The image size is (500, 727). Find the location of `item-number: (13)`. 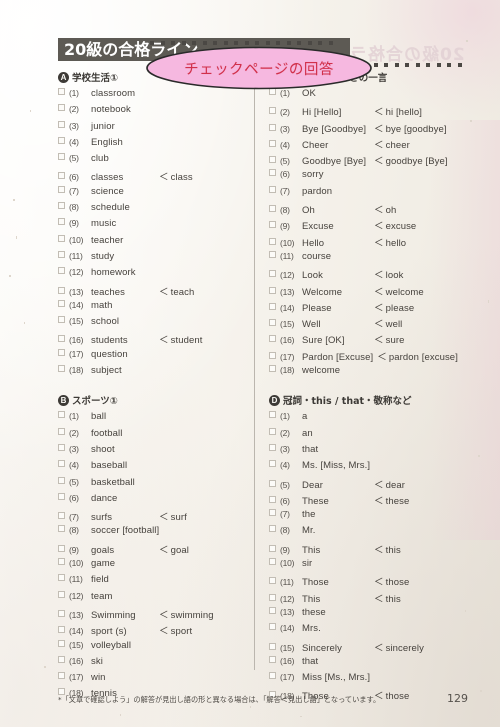

item-number: (13) is located at coordinates (287, 291).